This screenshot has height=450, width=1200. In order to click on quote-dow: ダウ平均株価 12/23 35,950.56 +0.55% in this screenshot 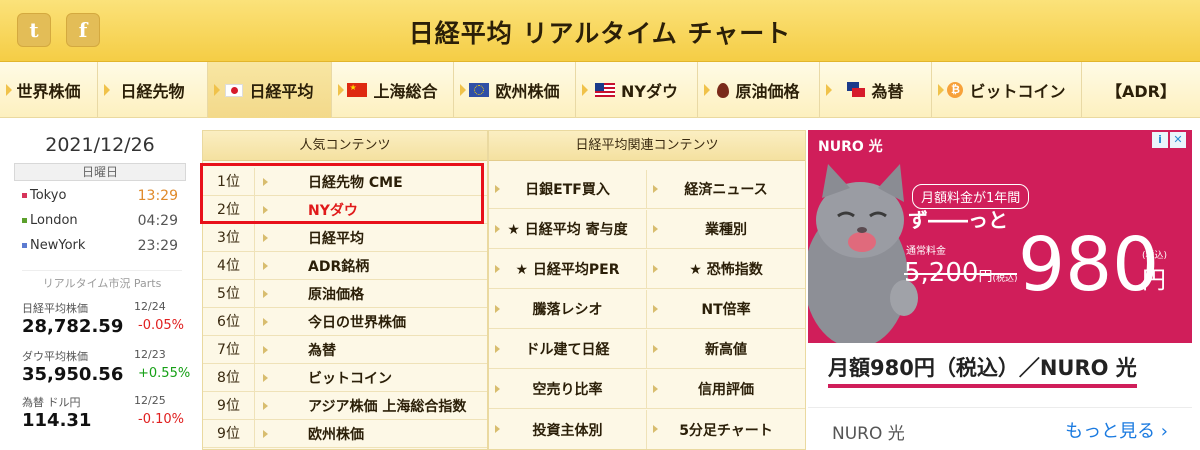, I will do `click(106, 370)`.